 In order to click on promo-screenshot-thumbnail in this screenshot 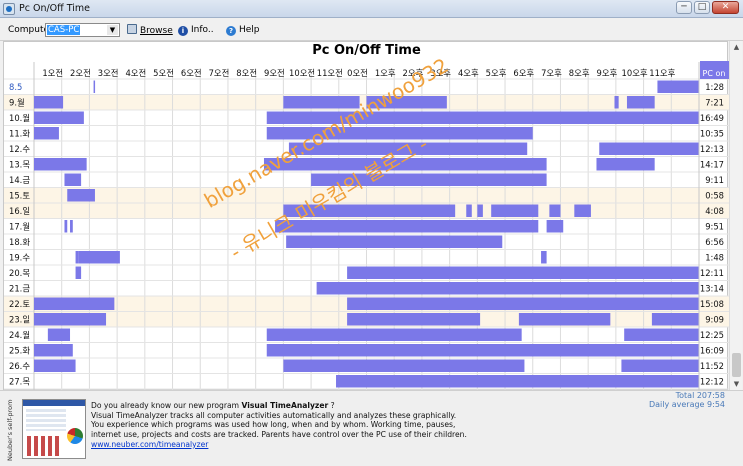, I will do `click(54, 429)`.